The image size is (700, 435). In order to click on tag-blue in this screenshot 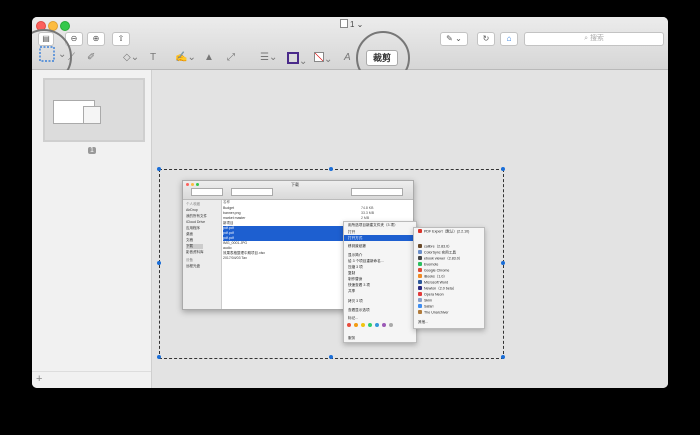, I will do `click(377, 325)`.